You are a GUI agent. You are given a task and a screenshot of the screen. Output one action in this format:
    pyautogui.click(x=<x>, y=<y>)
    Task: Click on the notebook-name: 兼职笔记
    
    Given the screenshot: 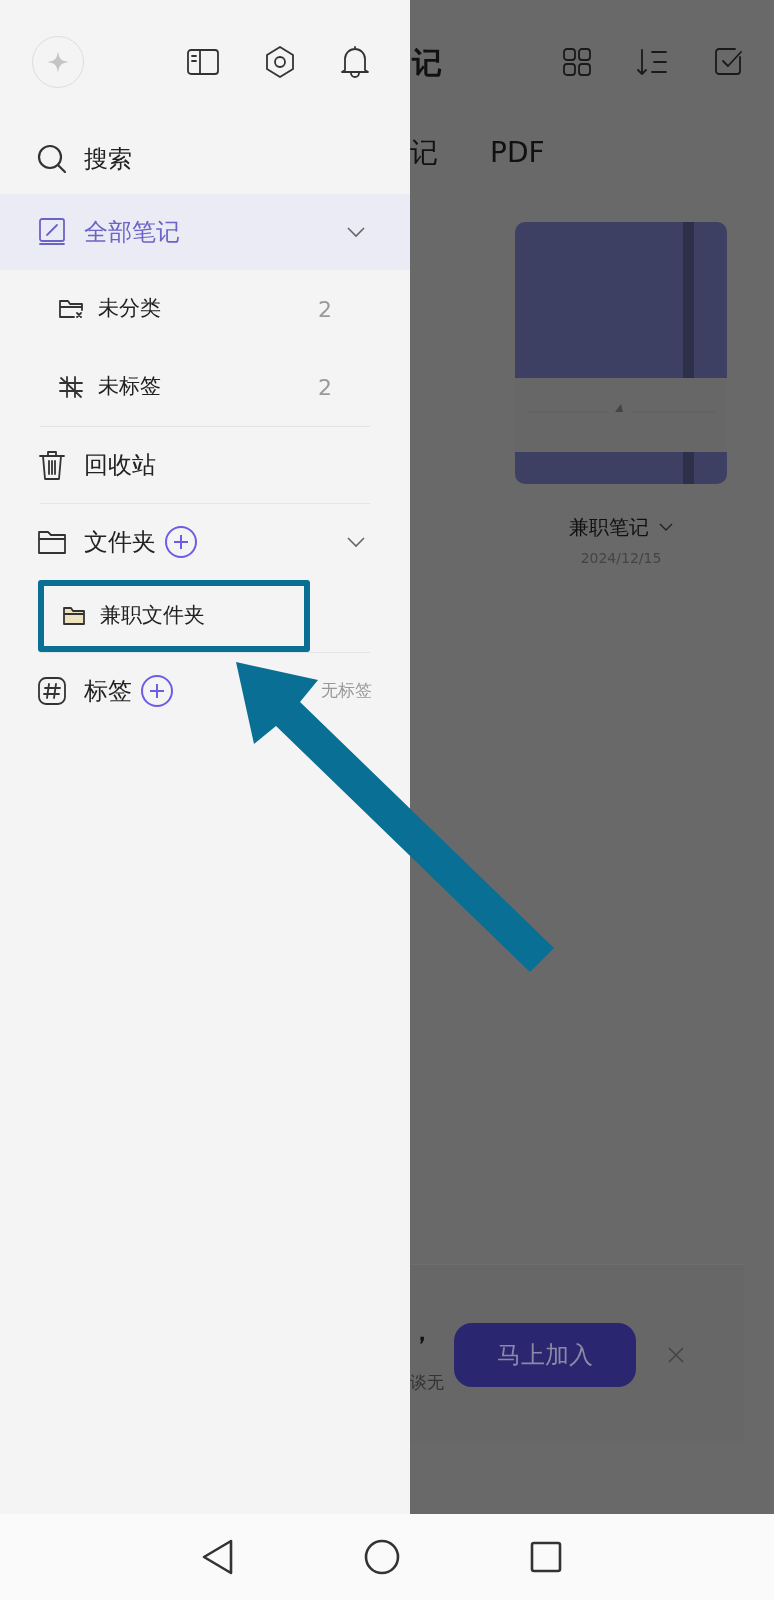 What is the action you would take?
    pyautogui.click(x=609, y=527)
    